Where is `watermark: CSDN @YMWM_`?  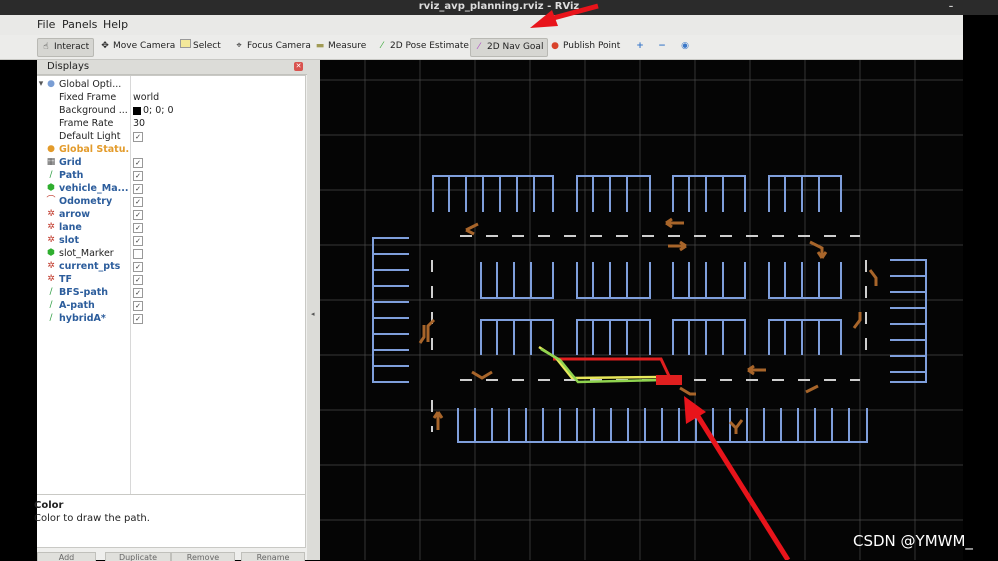 watermark: CSDN @YMWM_ is located at coordinates (913, 541).